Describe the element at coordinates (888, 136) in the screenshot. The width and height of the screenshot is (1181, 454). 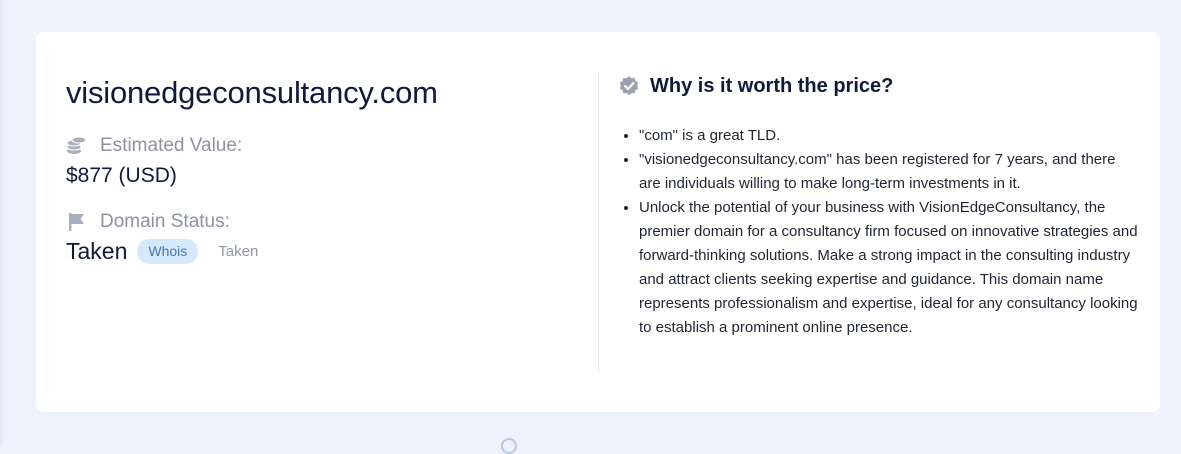
I see `reason-item: "com" is a great TLD.` at that location.